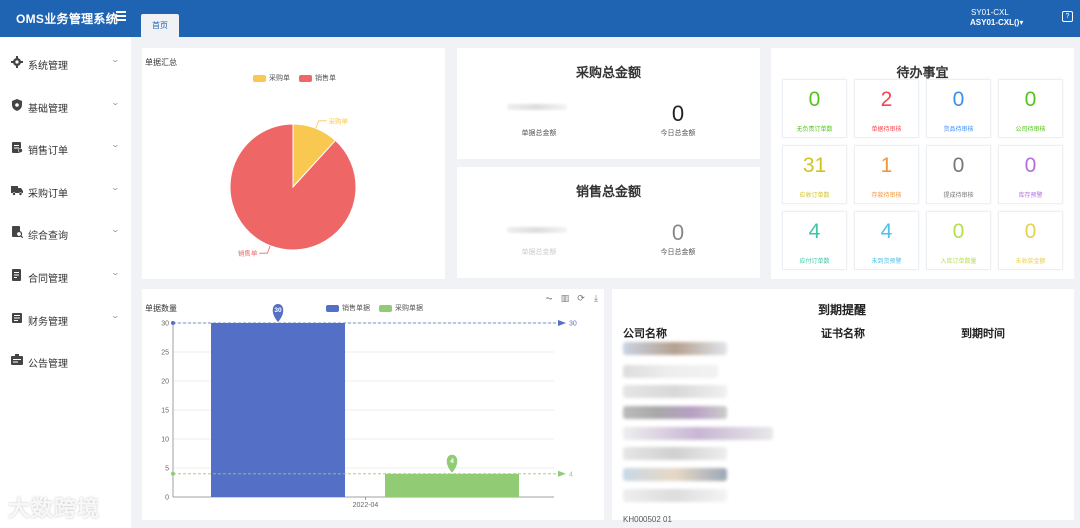 This screenshot has height=528, width=1080. Describe the element at coordinates (983, 334) in the screenshot. I see `column-expiry-date: 到期时间` at that location.